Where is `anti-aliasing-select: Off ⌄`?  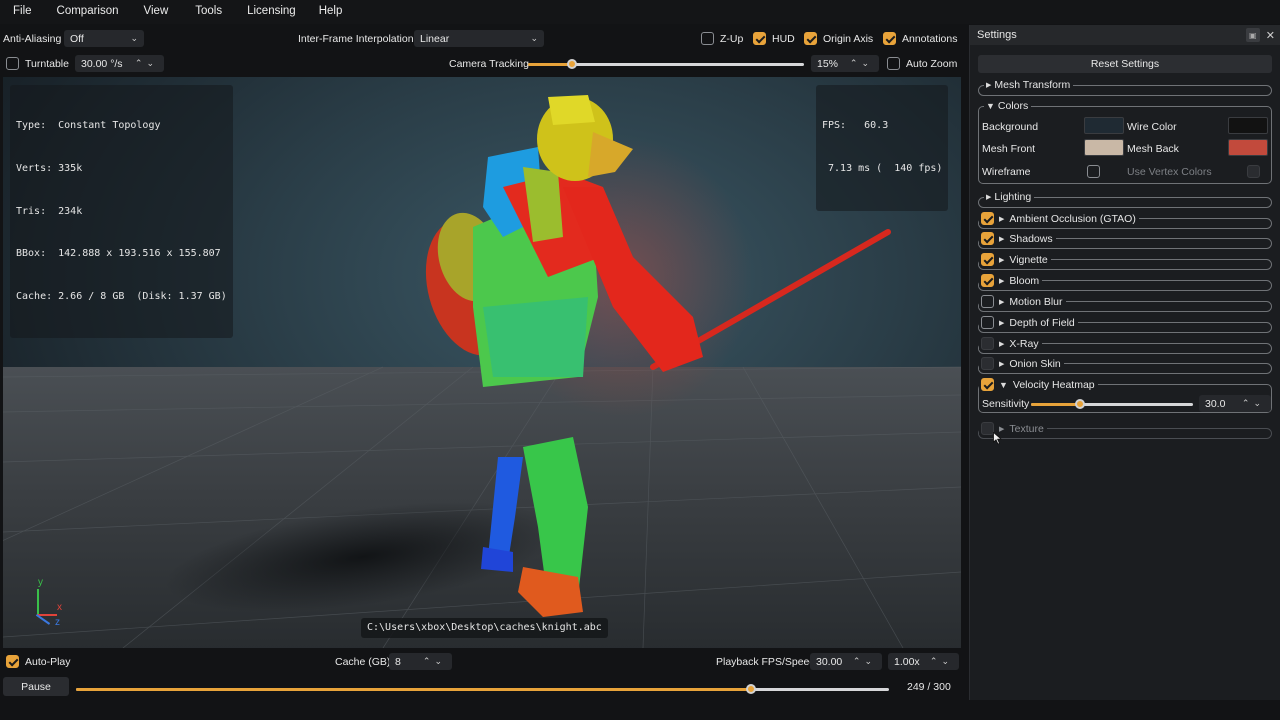 anti-aliasing-select: Off ⌄ is located at coordinates (104, 38).